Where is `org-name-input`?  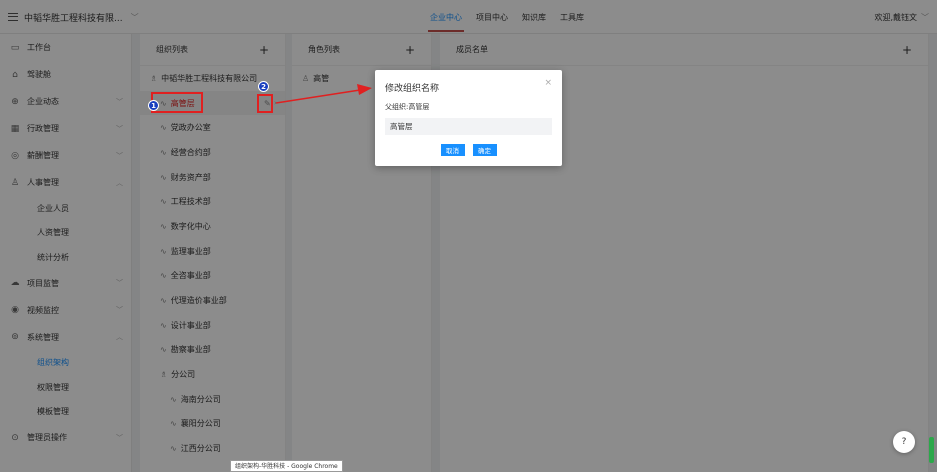
org-name-input is located at coordinates (468, 126).